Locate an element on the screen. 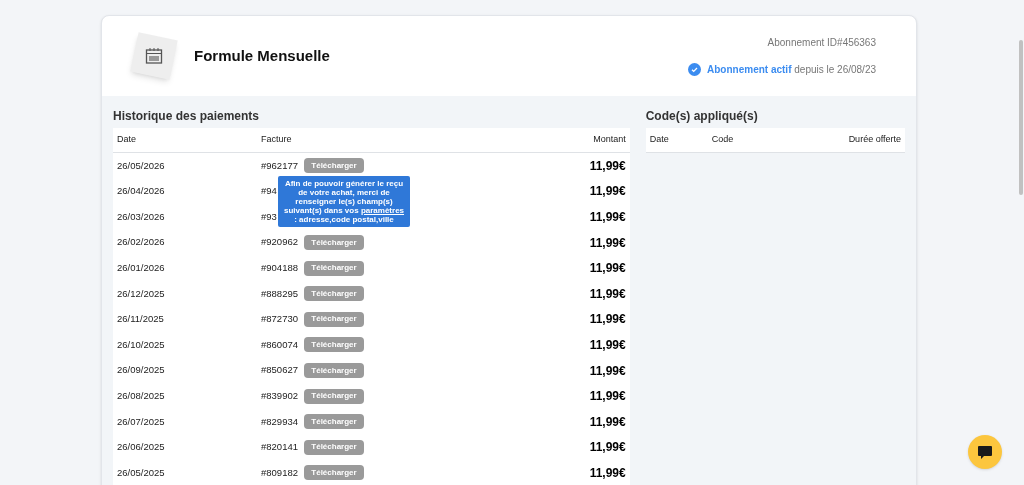 This screenshot has width=1024, height=485. date-cell-text: 26/03/2026 is located at coordinates (141, 216).